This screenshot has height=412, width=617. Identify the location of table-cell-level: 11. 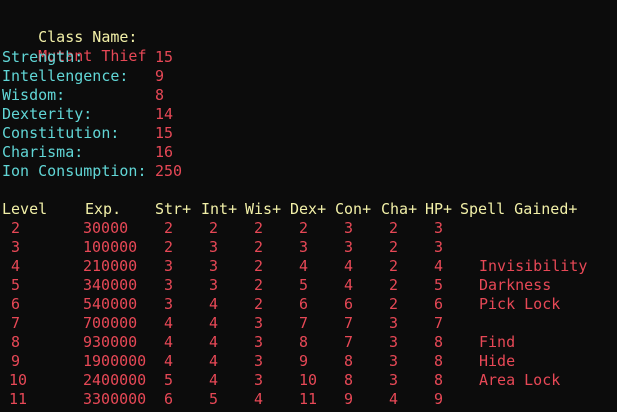
(18, 399).